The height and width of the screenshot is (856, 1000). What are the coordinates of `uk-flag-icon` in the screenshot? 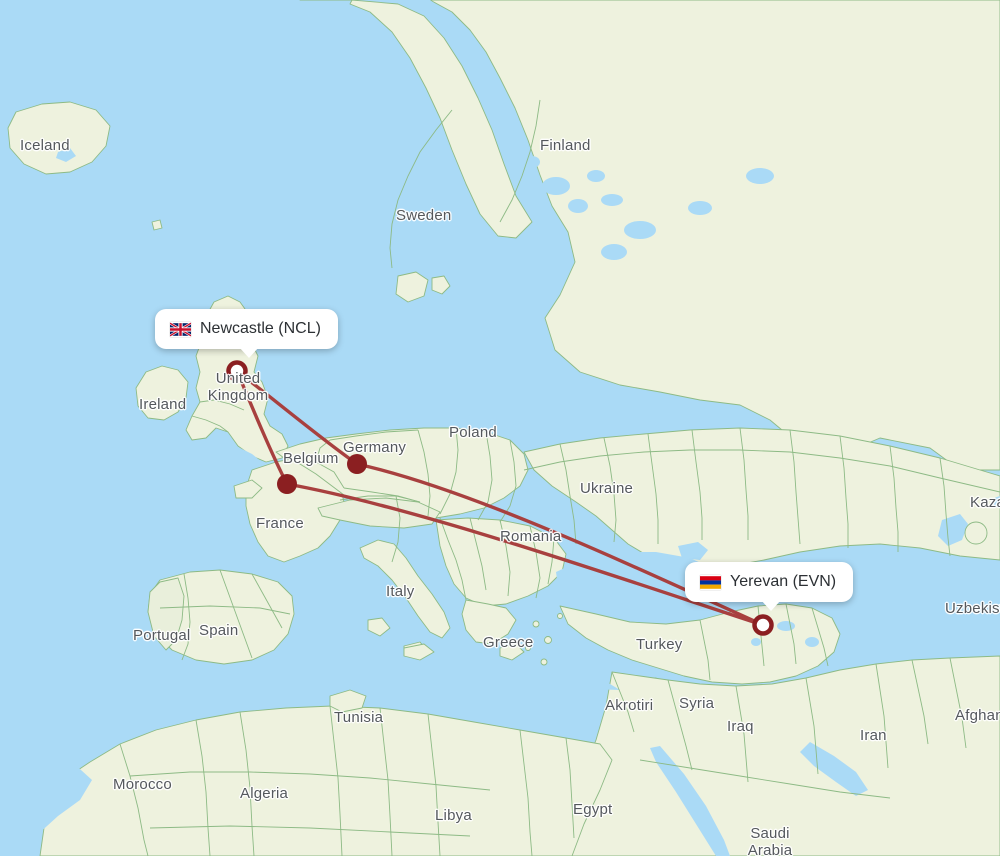 It's located at (180, 329).